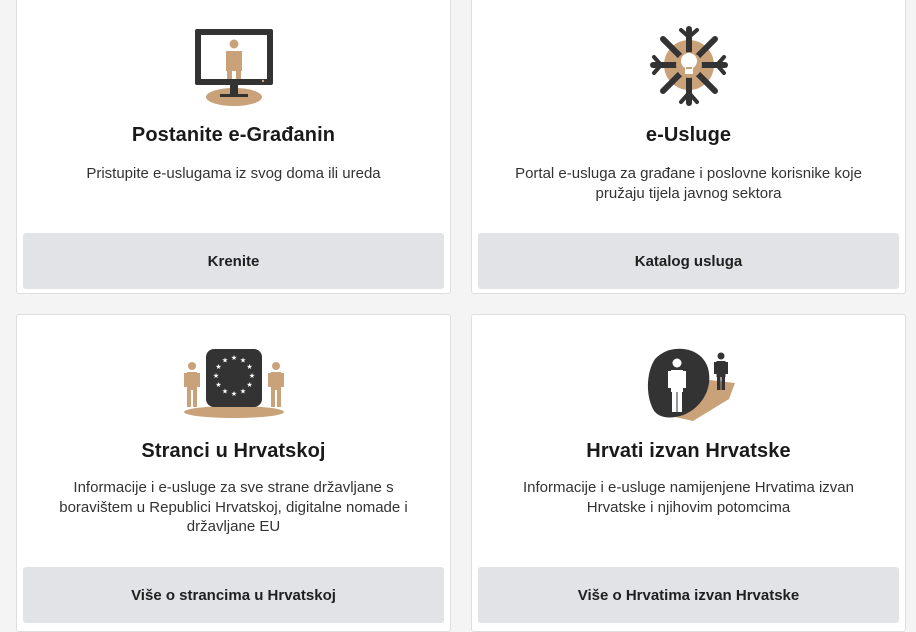  I want to click on more-about-foreigners-button: Više o strancima u Hrvatskoj, so click(233, 595).